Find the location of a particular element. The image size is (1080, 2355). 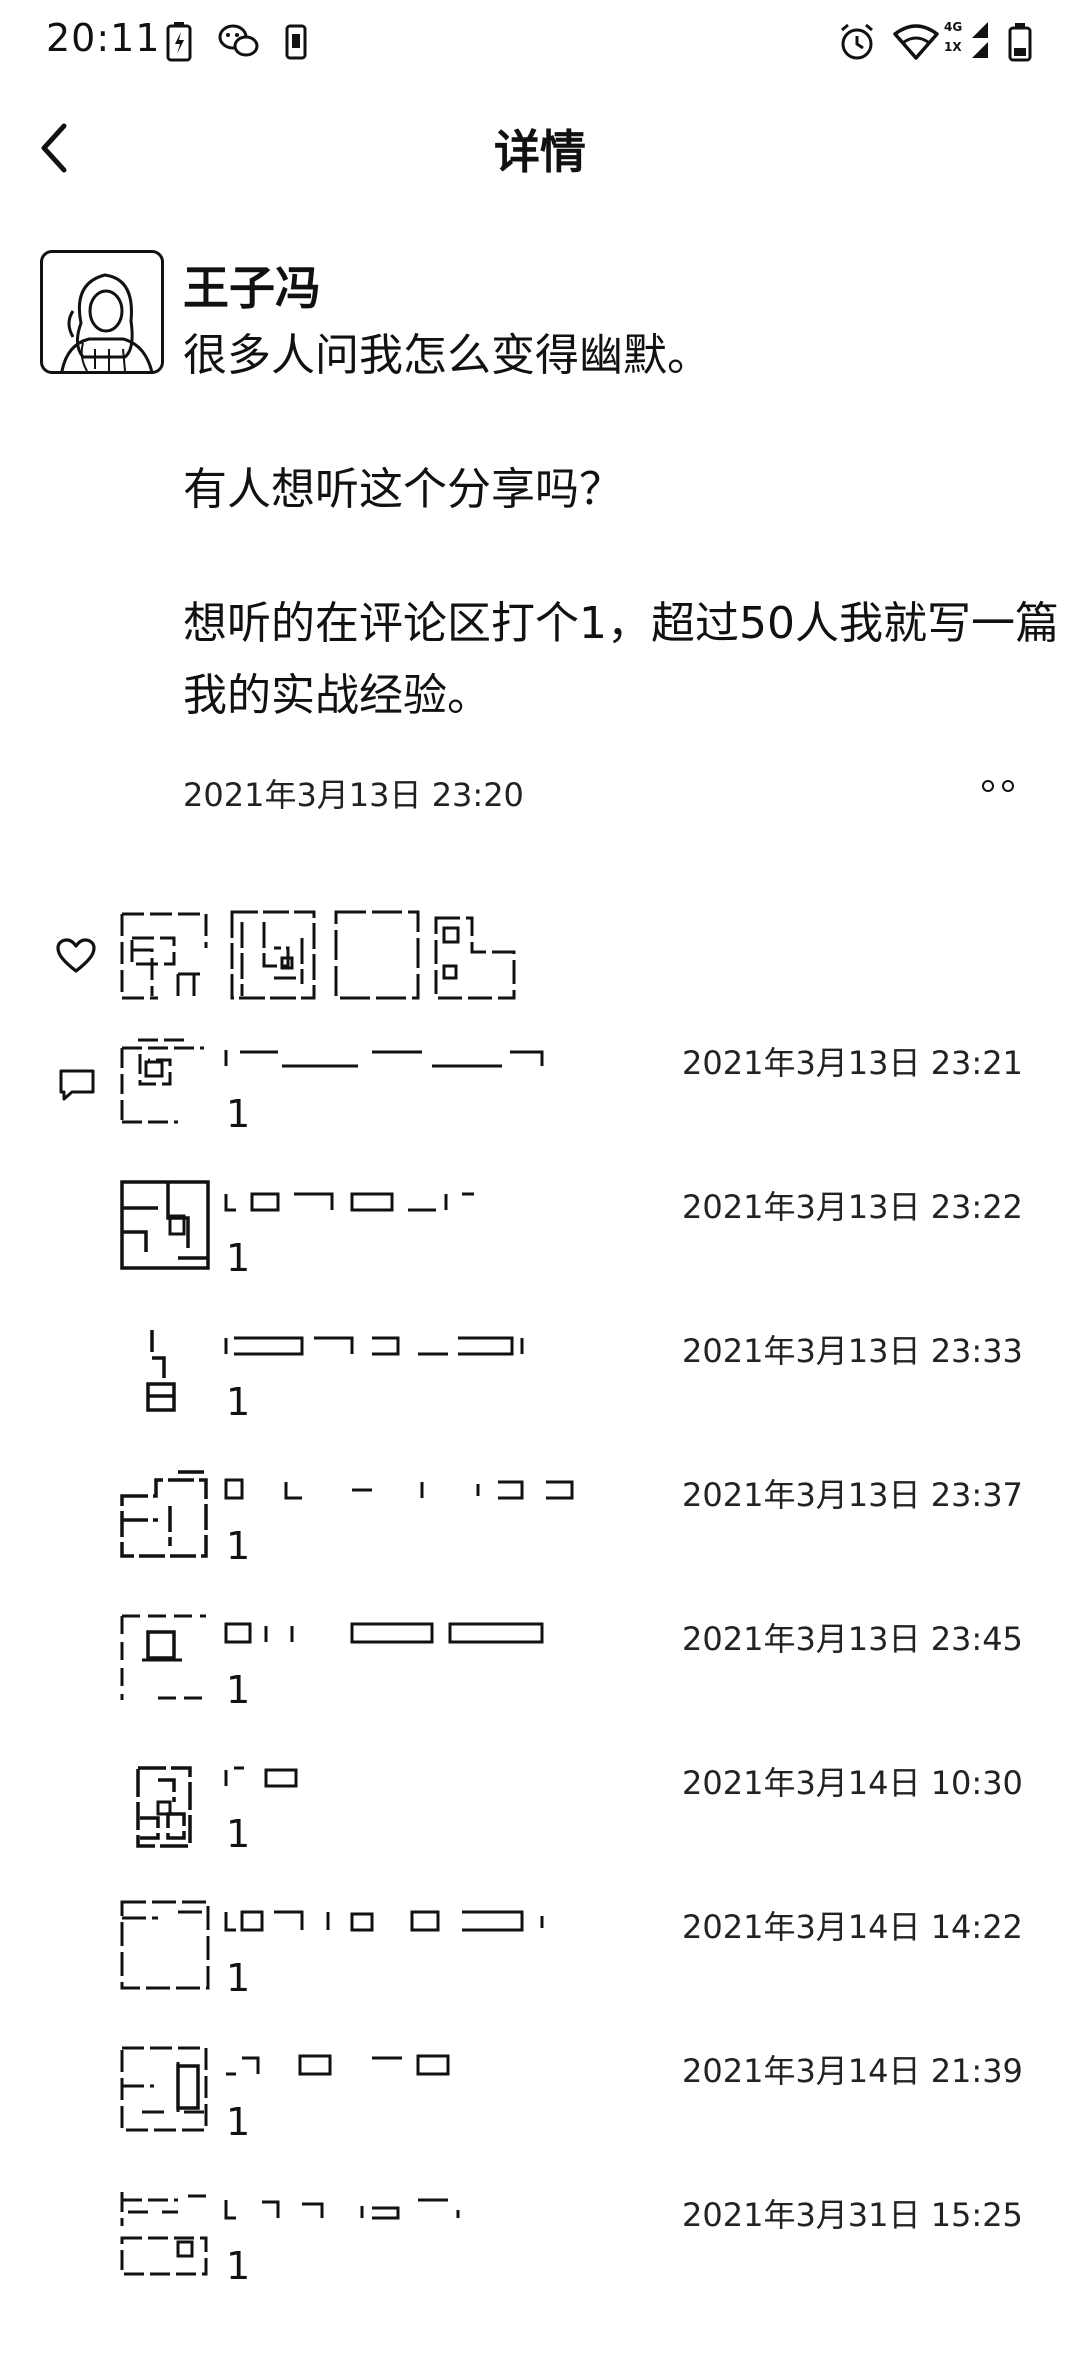

comment-item: 1 2021年3月13日 23:22 is located at coordinates (540, 1244).